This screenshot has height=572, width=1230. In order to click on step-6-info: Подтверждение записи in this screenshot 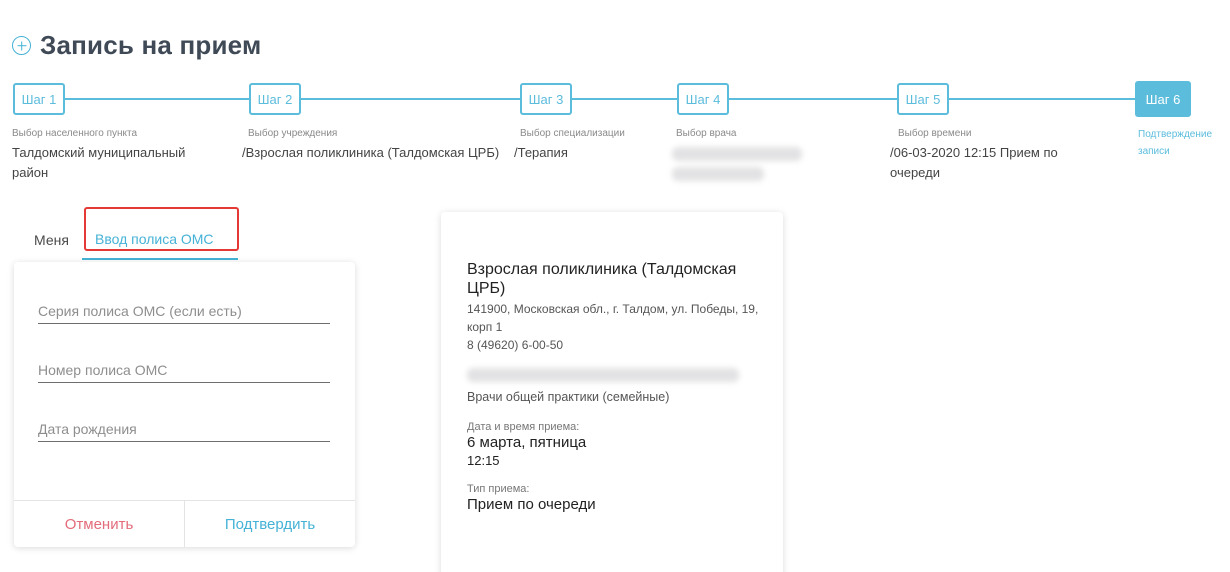, I will do `click(1183, 144)`.